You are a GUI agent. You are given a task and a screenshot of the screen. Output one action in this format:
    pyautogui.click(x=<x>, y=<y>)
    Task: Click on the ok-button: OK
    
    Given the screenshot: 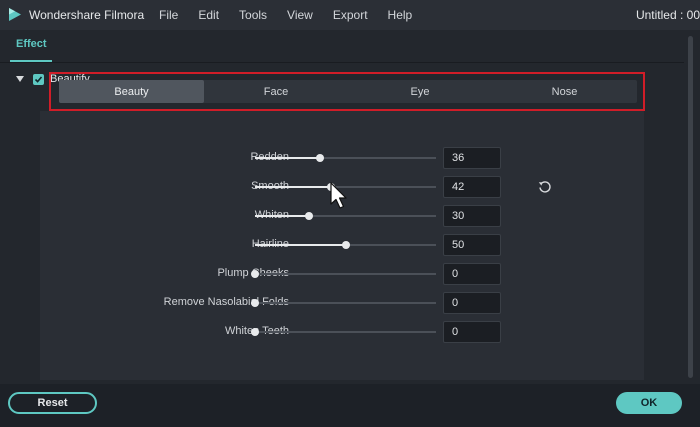 What is the action you would take?
    pyautogui.click(x=649, y=403)
    